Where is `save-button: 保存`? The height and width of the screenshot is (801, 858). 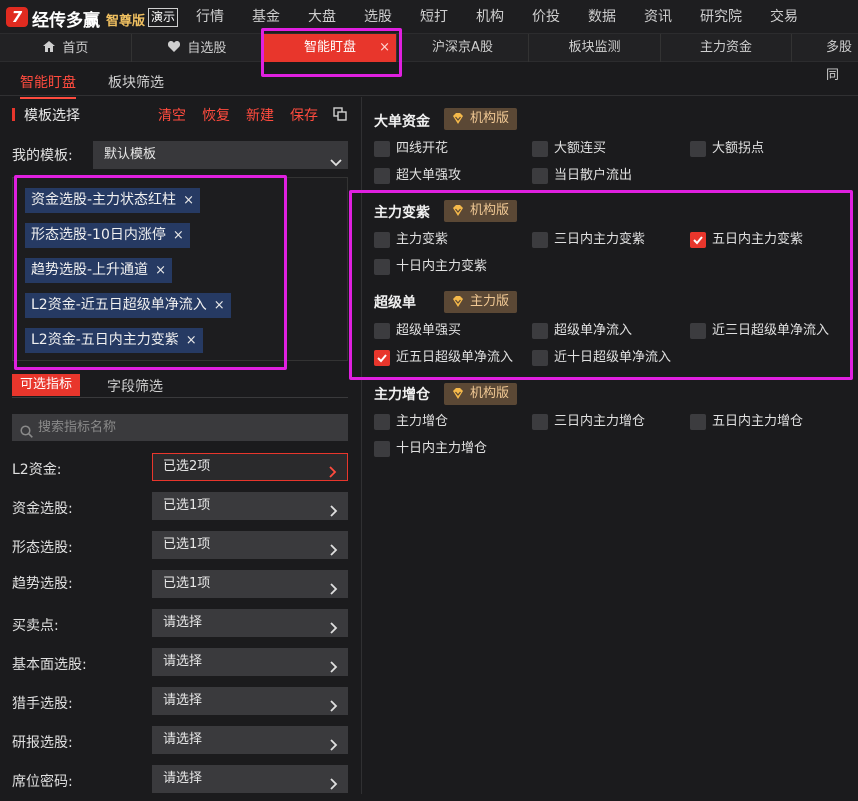
save-button: 保存 is located at coordinates (304, 115).